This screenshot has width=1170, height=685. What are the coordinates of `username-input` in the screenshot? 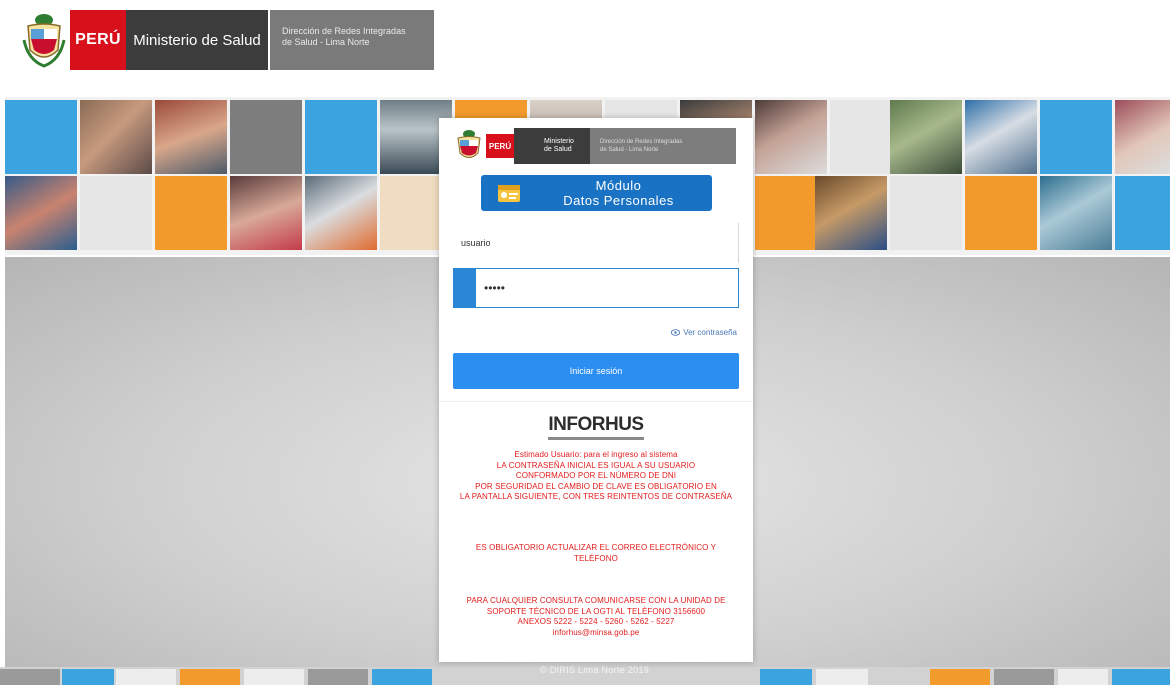 It's located at (595, 243).